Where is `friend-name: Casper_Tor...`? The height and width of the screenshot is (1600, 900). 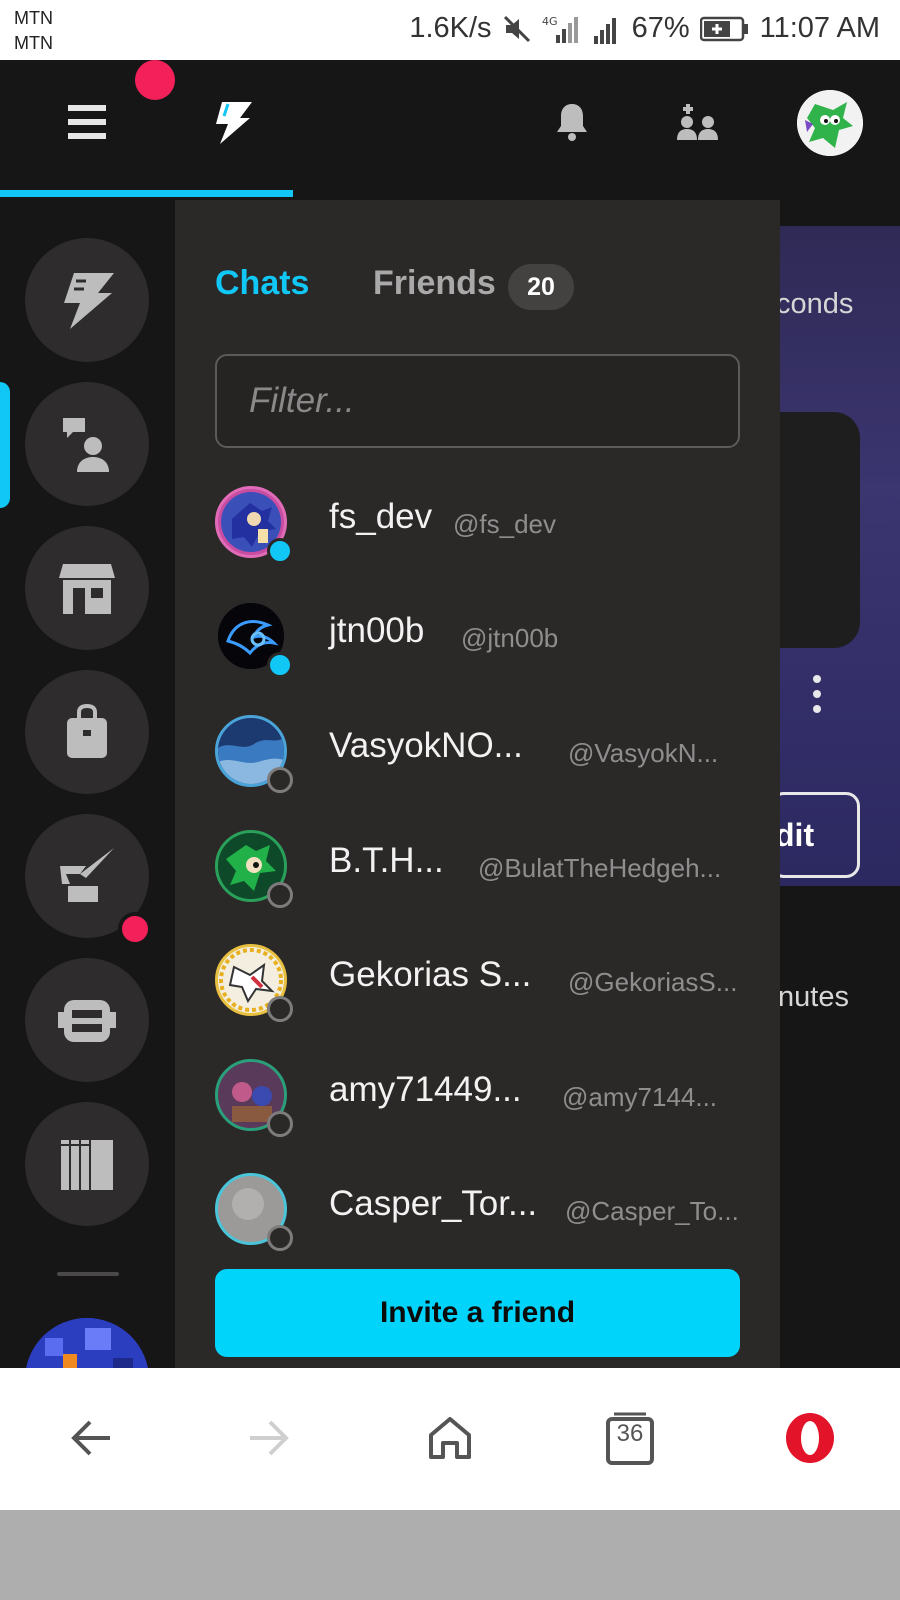
friend-name: Casper_Tor... is located at coordinates (433, 1203).